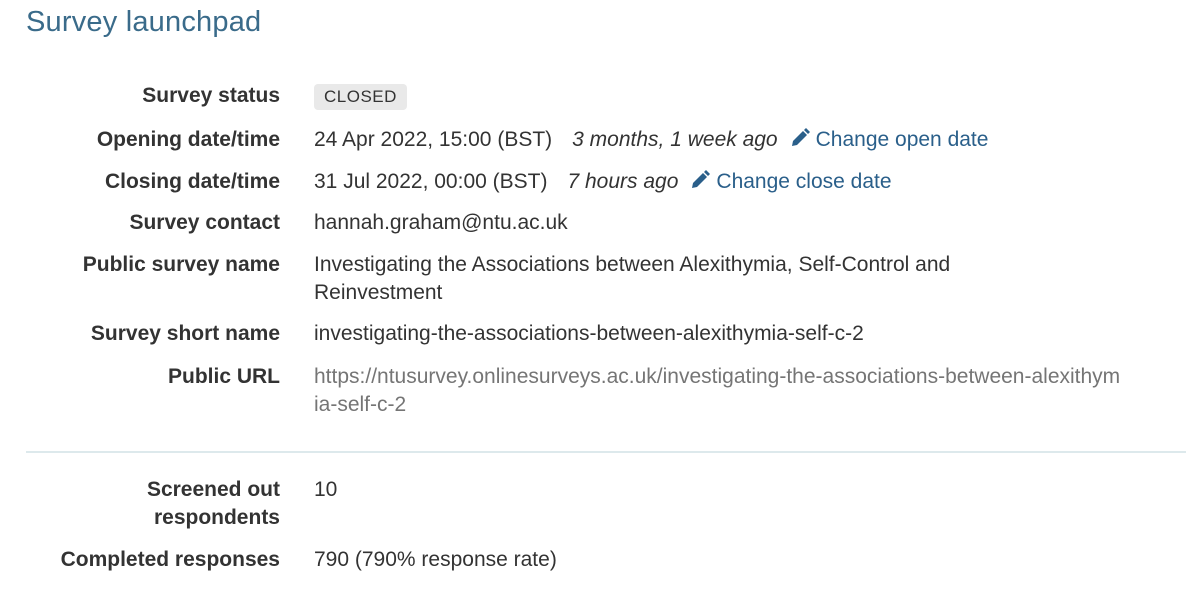  I want to click on change-close-date-link: Change close date, so click(791, 181).